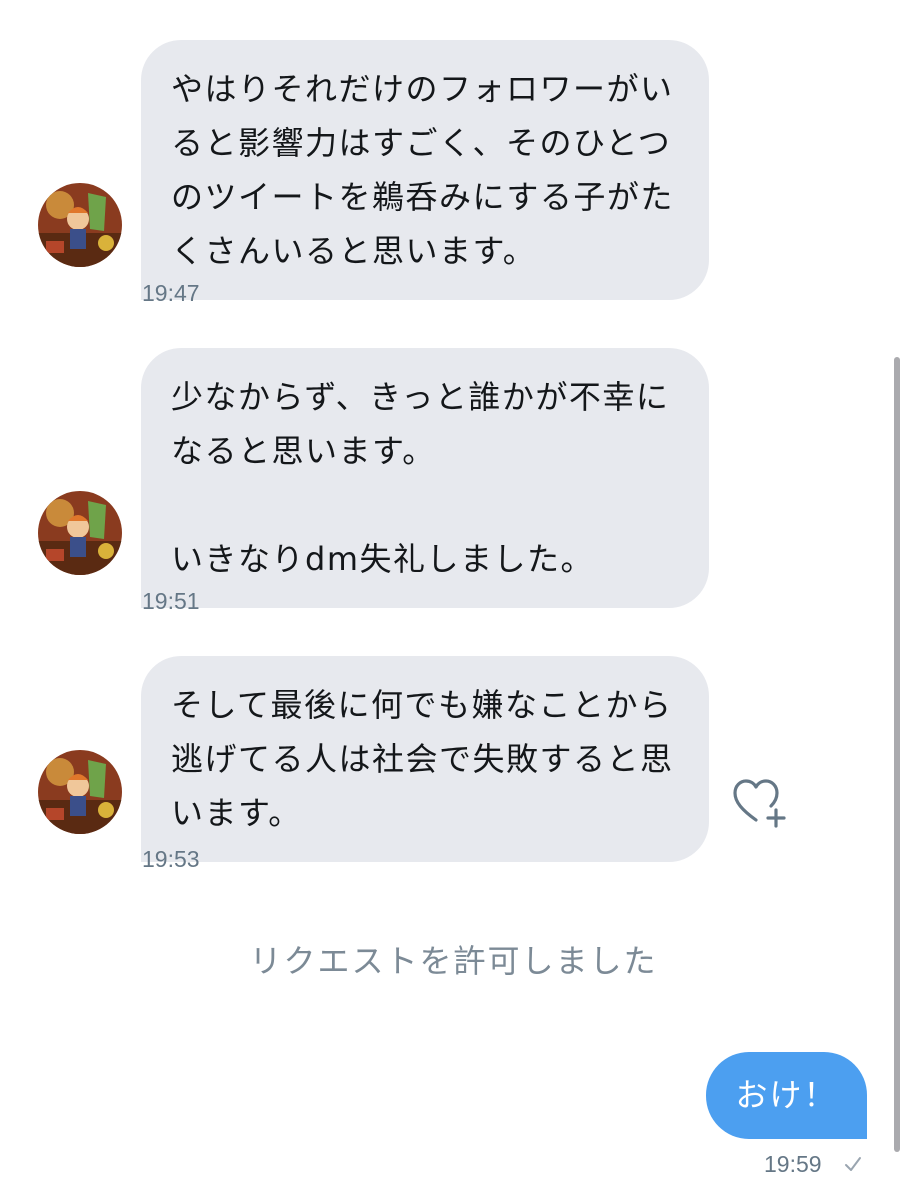 This screenshot has width=907, height=1200. I want to click on request-accepted-notice: リクエストを許可しました, so click(453, 961).